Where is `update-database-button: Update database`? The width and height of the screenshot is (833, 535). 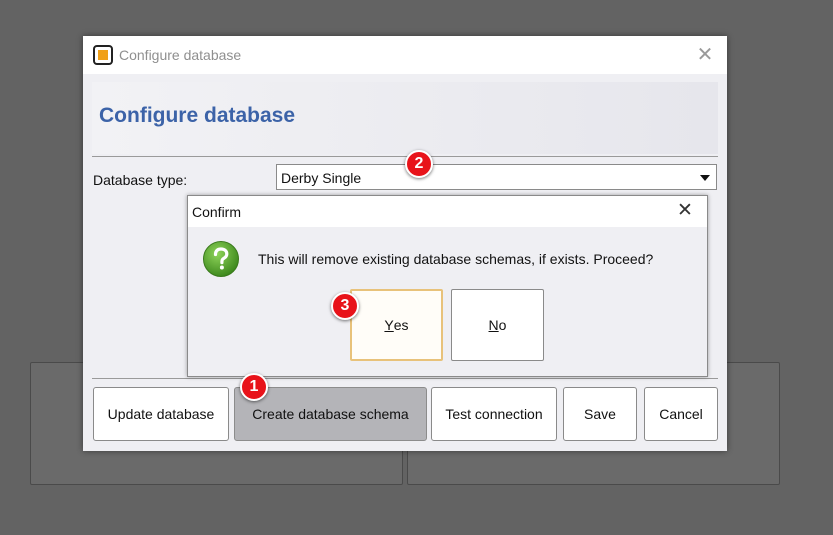 update-database-button: Update database is located at coordinates (161, 414).